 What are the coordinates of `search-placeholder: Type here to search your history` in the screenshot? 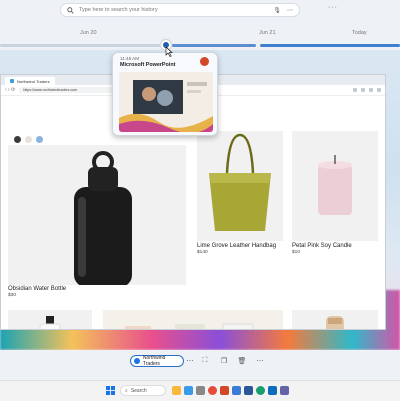 It's located at (118, 10).